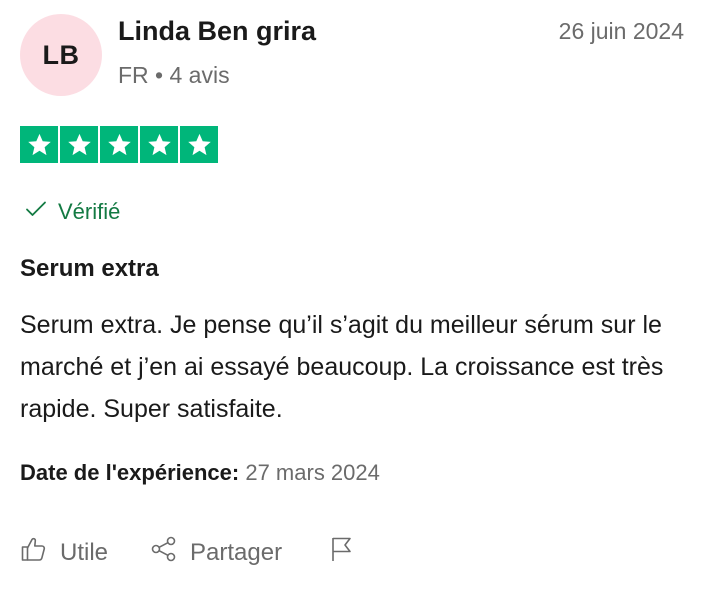 The width and height of the screenshot is (708, 600). What do you see at coordinates (84, 552) in the screenshot?
I see `useful-label: Utile` at bounding box center [84, 552].